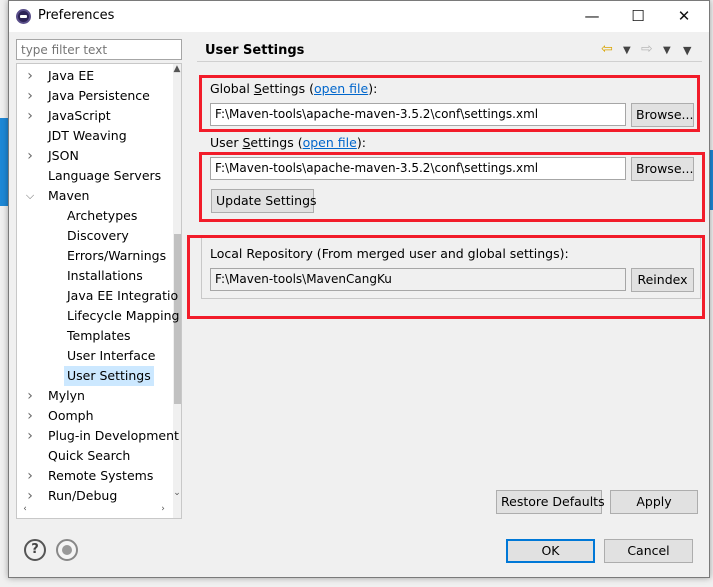 The width and height of the screenshot is (713, 587). I want to click on tree-item-label: User Interface, so click(111, 355).